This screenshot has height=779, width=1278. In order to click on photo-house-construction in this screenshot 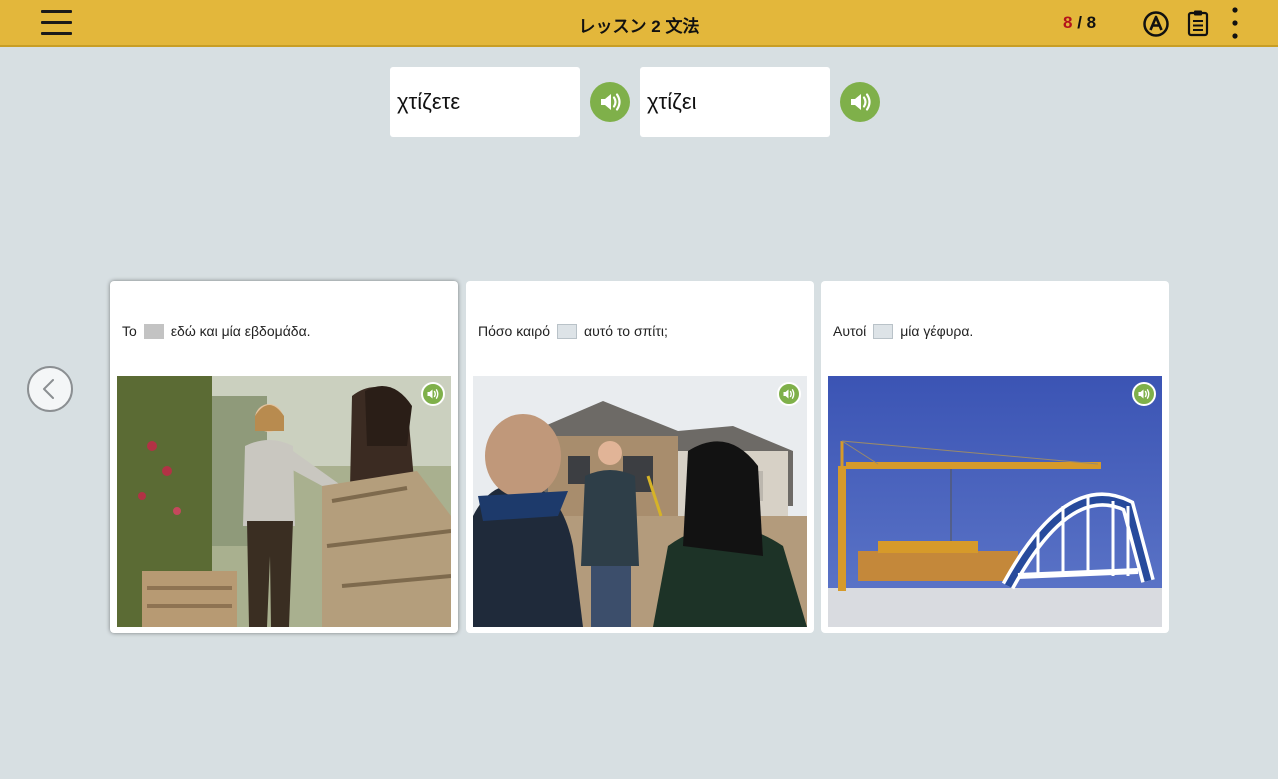, I will do `click(640, 501)`.